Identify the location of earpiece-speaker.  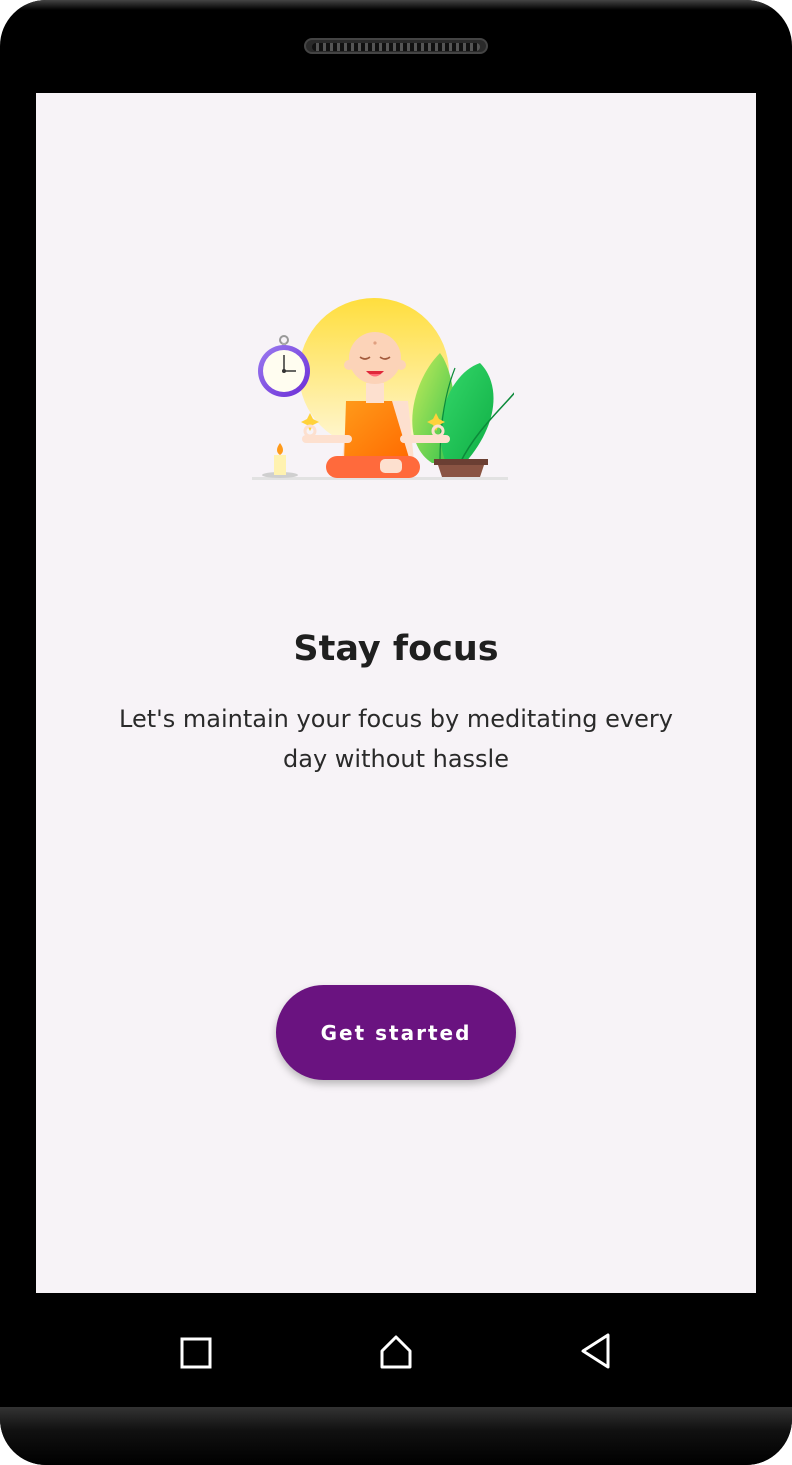
(396, 46).